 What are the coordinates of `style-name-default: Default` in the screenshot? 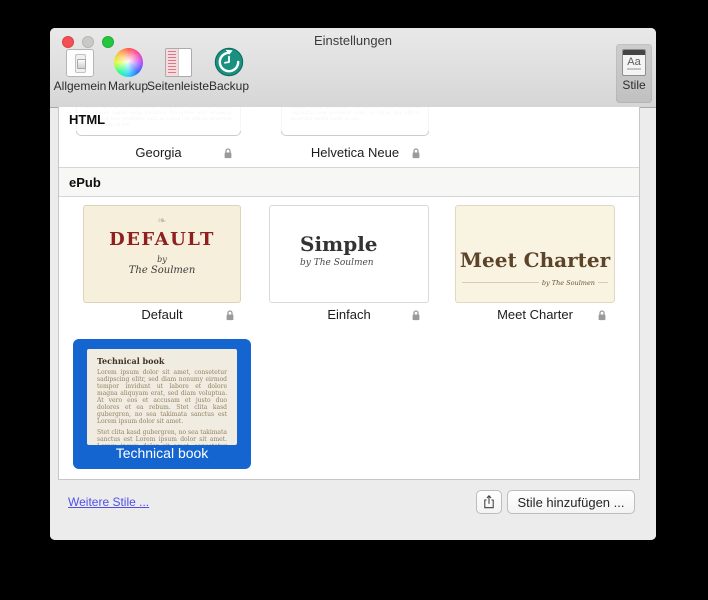 It's located at (162, 314).